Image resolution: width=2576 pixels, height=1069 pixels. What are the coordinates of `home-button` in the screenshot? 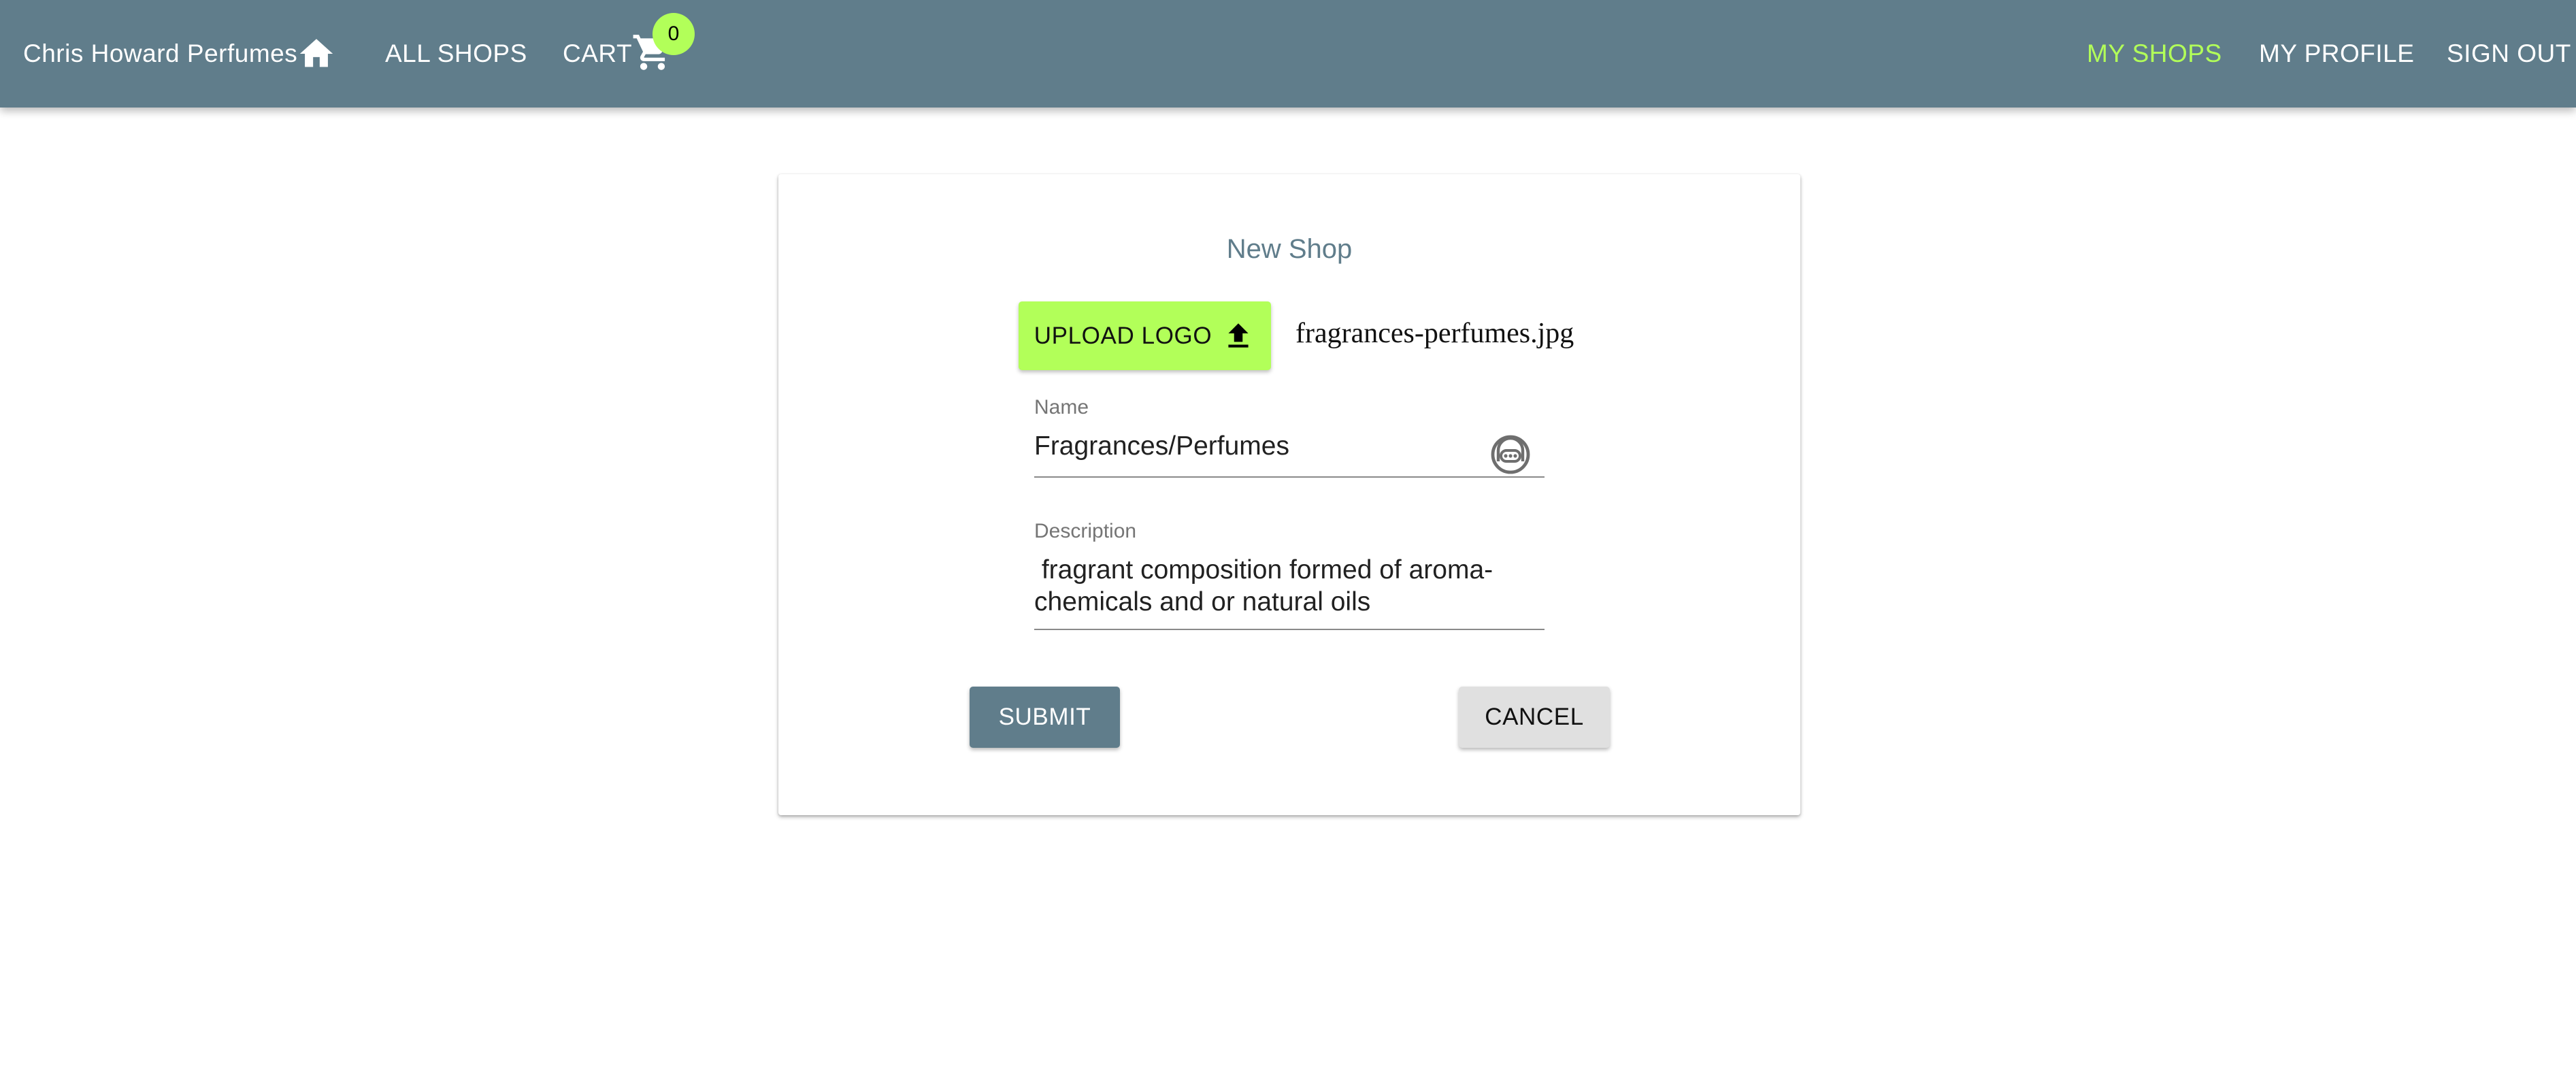 It's located at (316, 54).